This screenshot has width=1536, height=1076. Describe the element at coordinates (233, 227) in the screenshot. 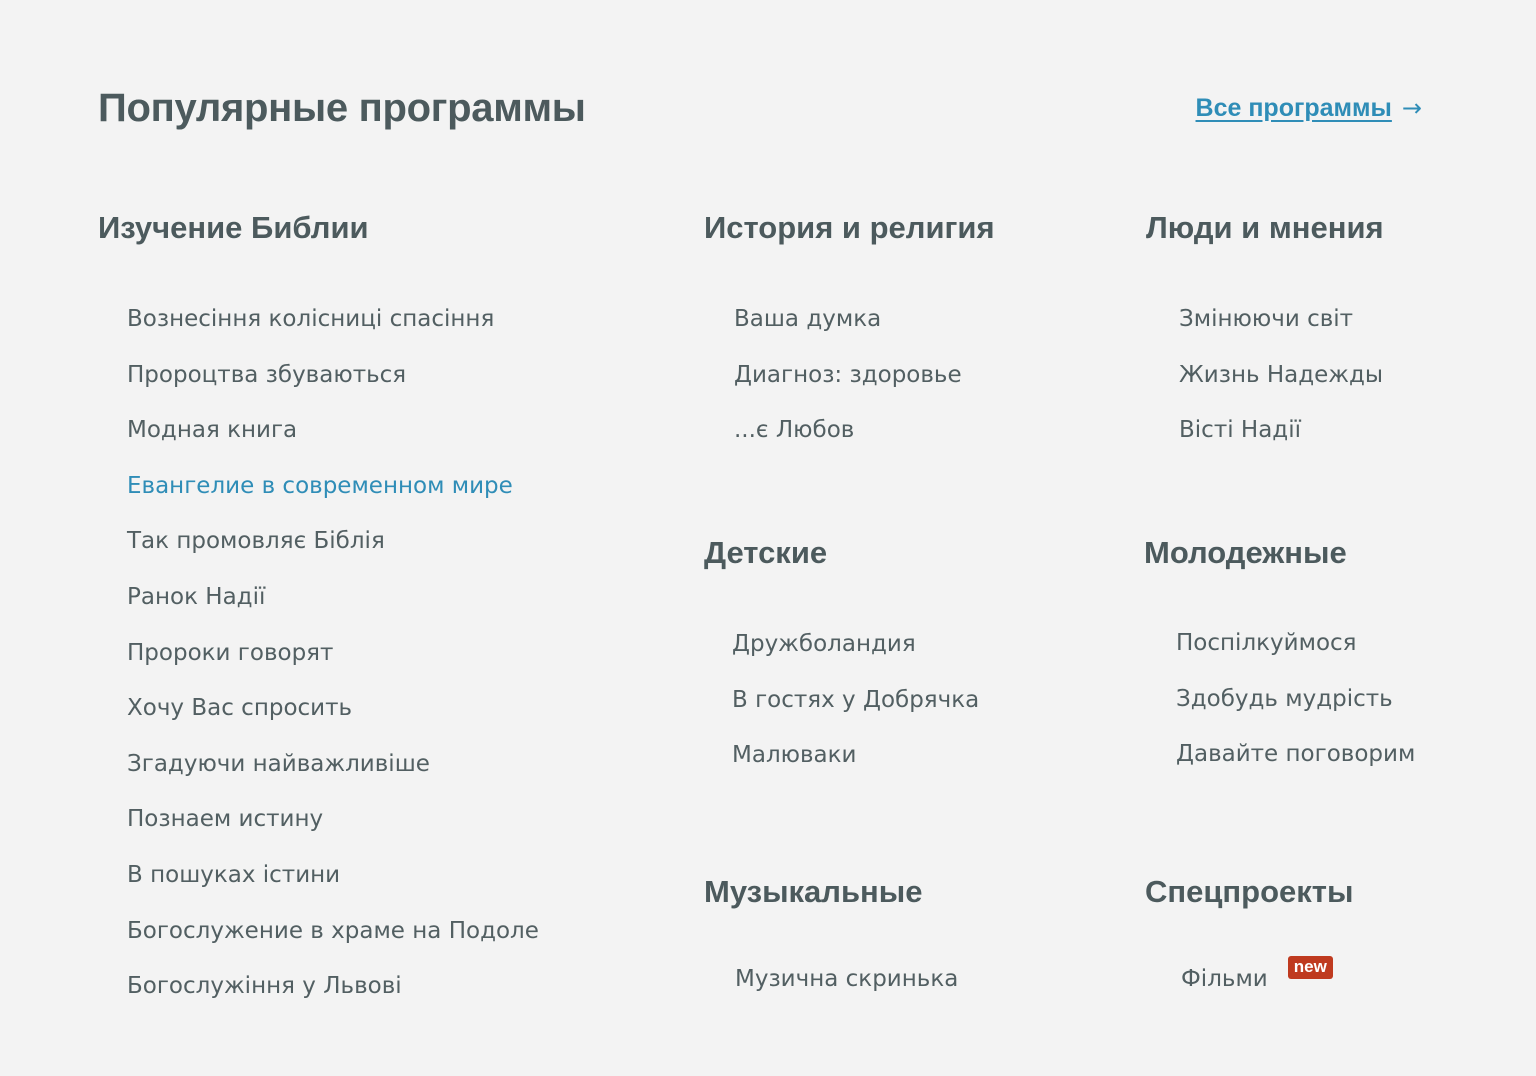

I see `section-title: Изучение Библии` at that location.